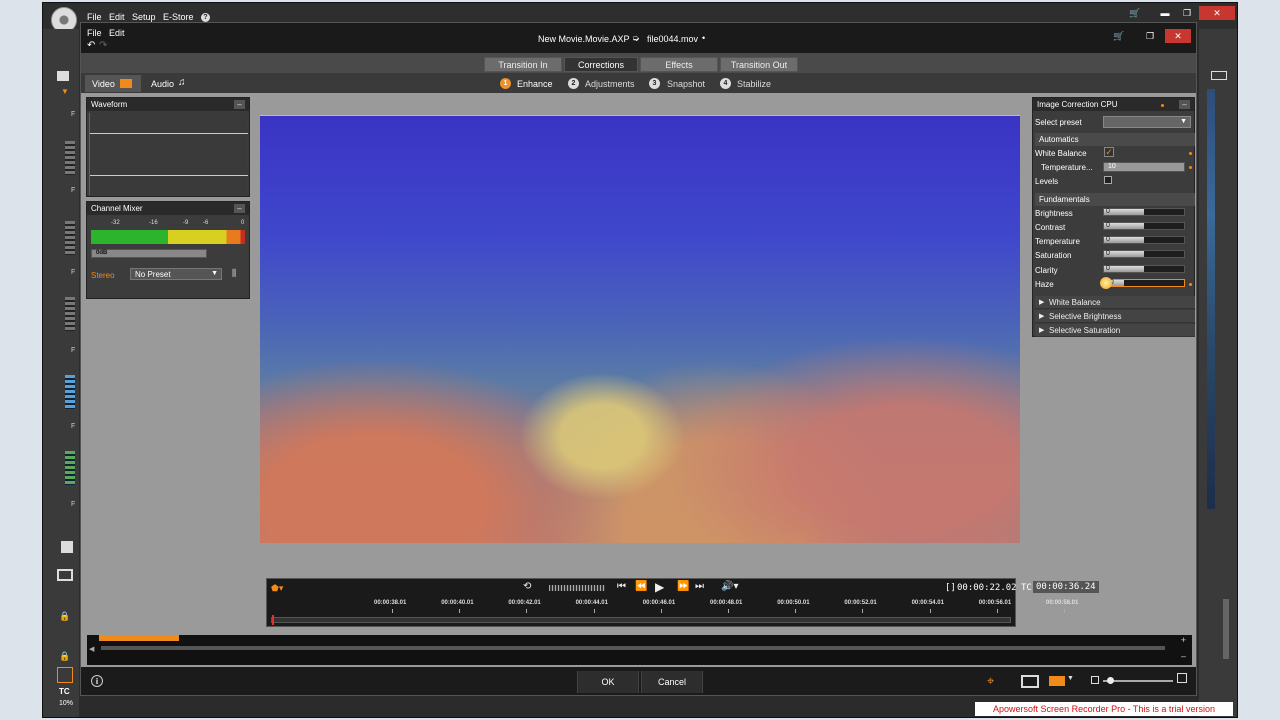 The height and width of the screenshot is (720, 1280). What do you see at coordinates (1144, 212) in the screenshot?
I see `brightness-slider: 0` at bounding box center [1144, 212].